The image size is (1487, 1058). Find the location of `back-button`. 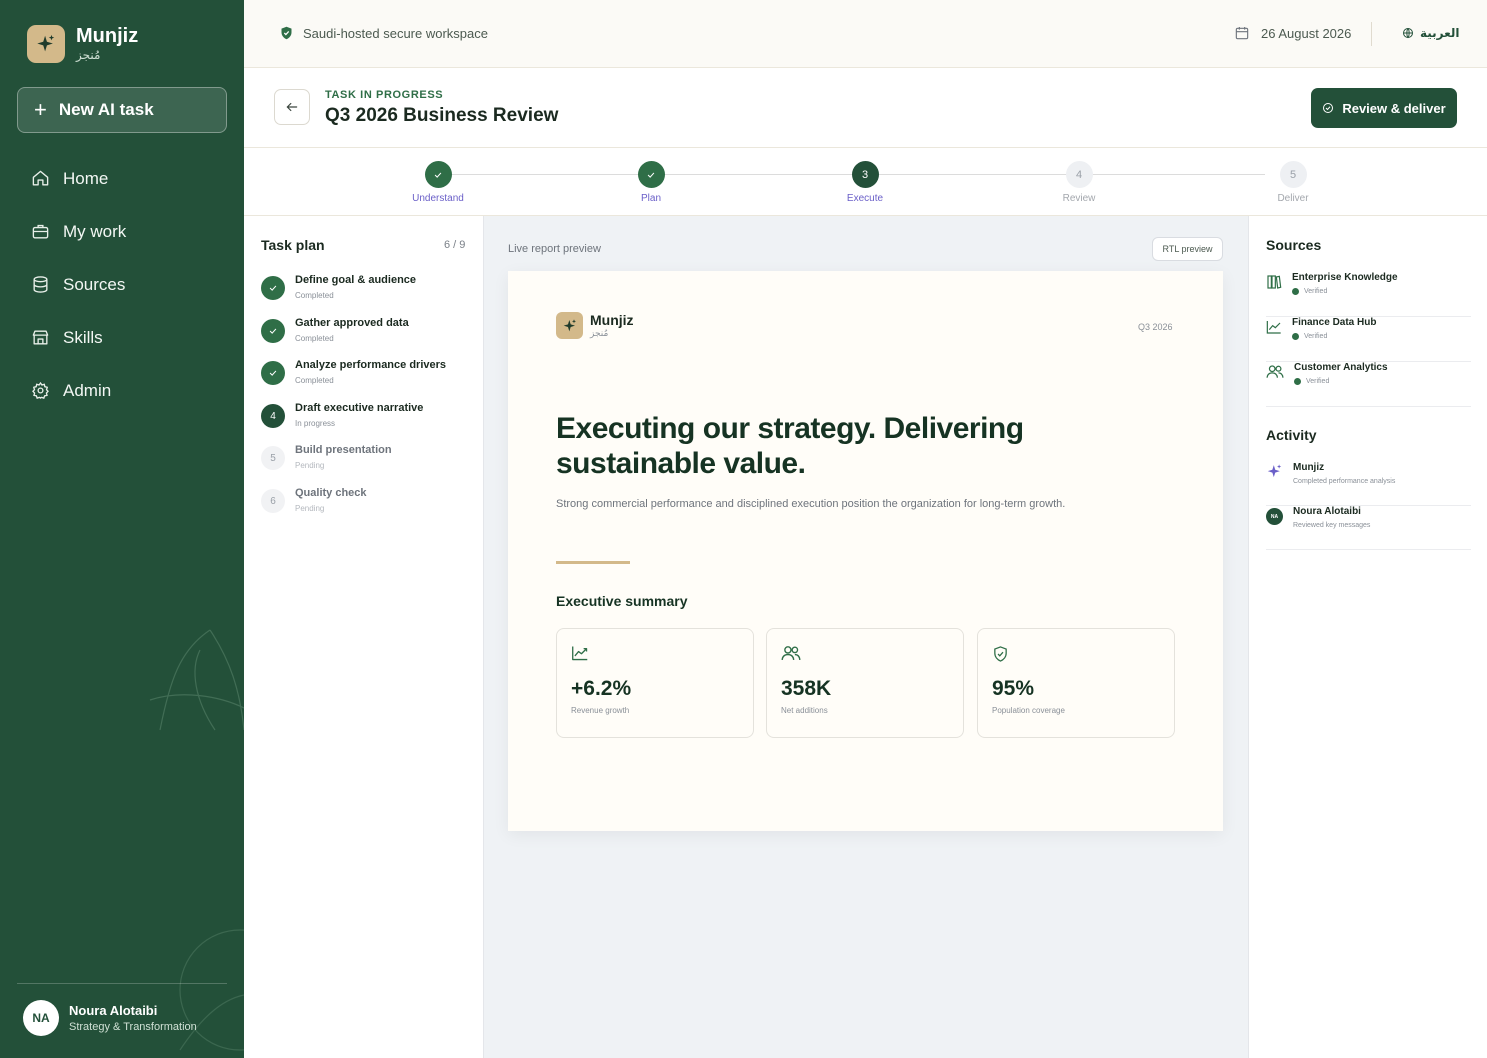

back-button is located at coordinates (292, 107).